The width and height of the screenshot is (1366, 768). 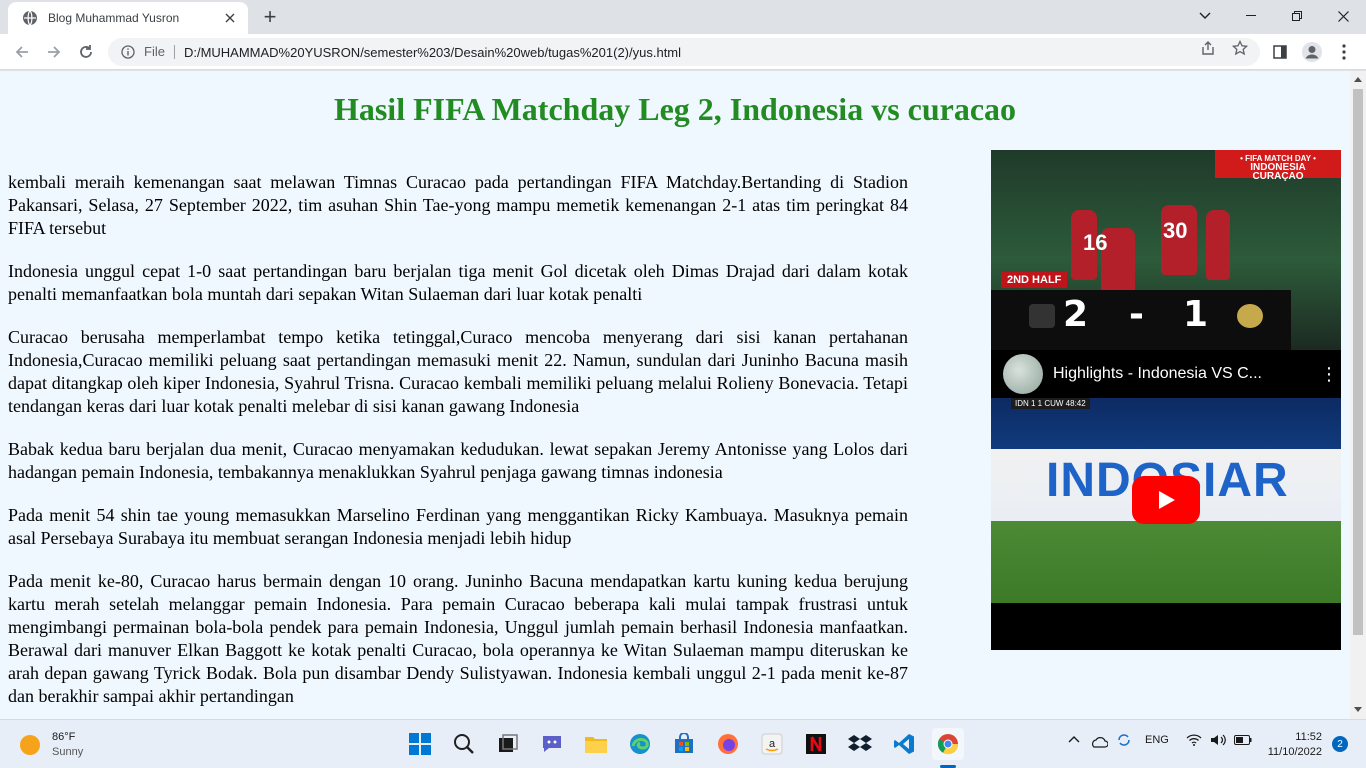 I want to click on scrollbar-thumb, so click(x=1358, y=362).